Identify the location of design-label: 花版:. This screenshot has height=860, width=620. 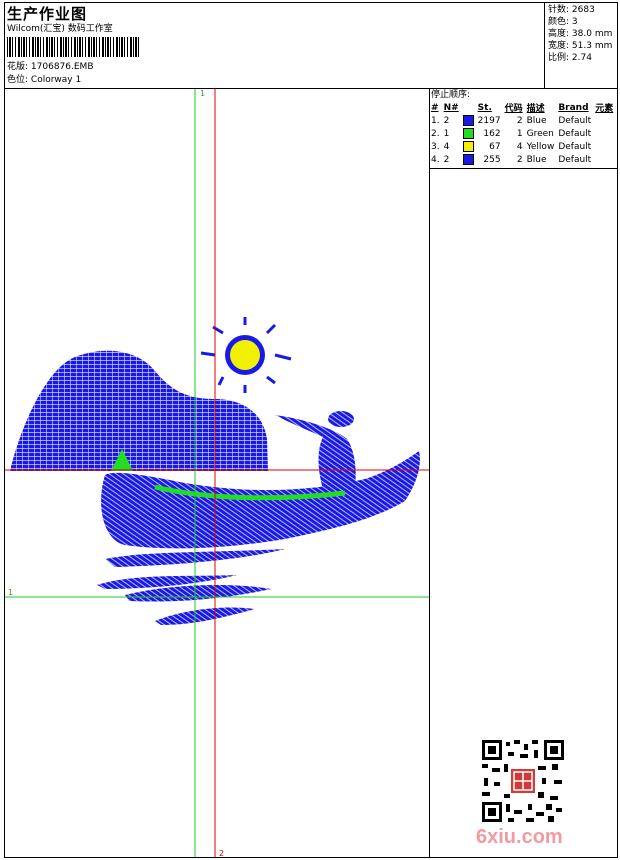
(18, 67).